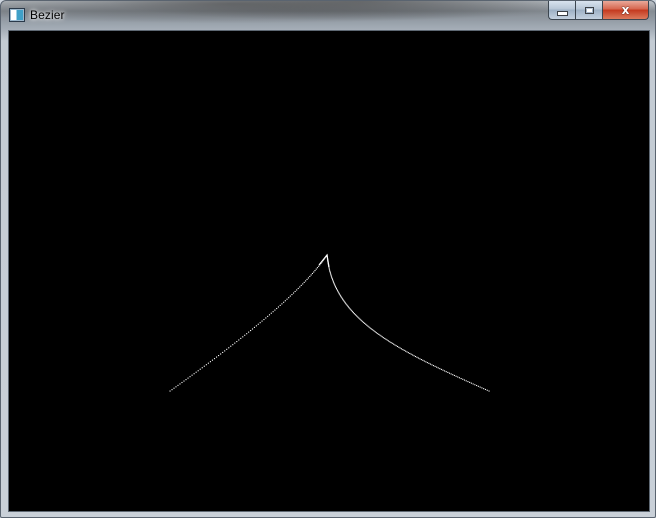 The image size is (656, 518). Describe the element at coordinates (17, 15) in the screenshot. I see `app-window-icon` at that location.